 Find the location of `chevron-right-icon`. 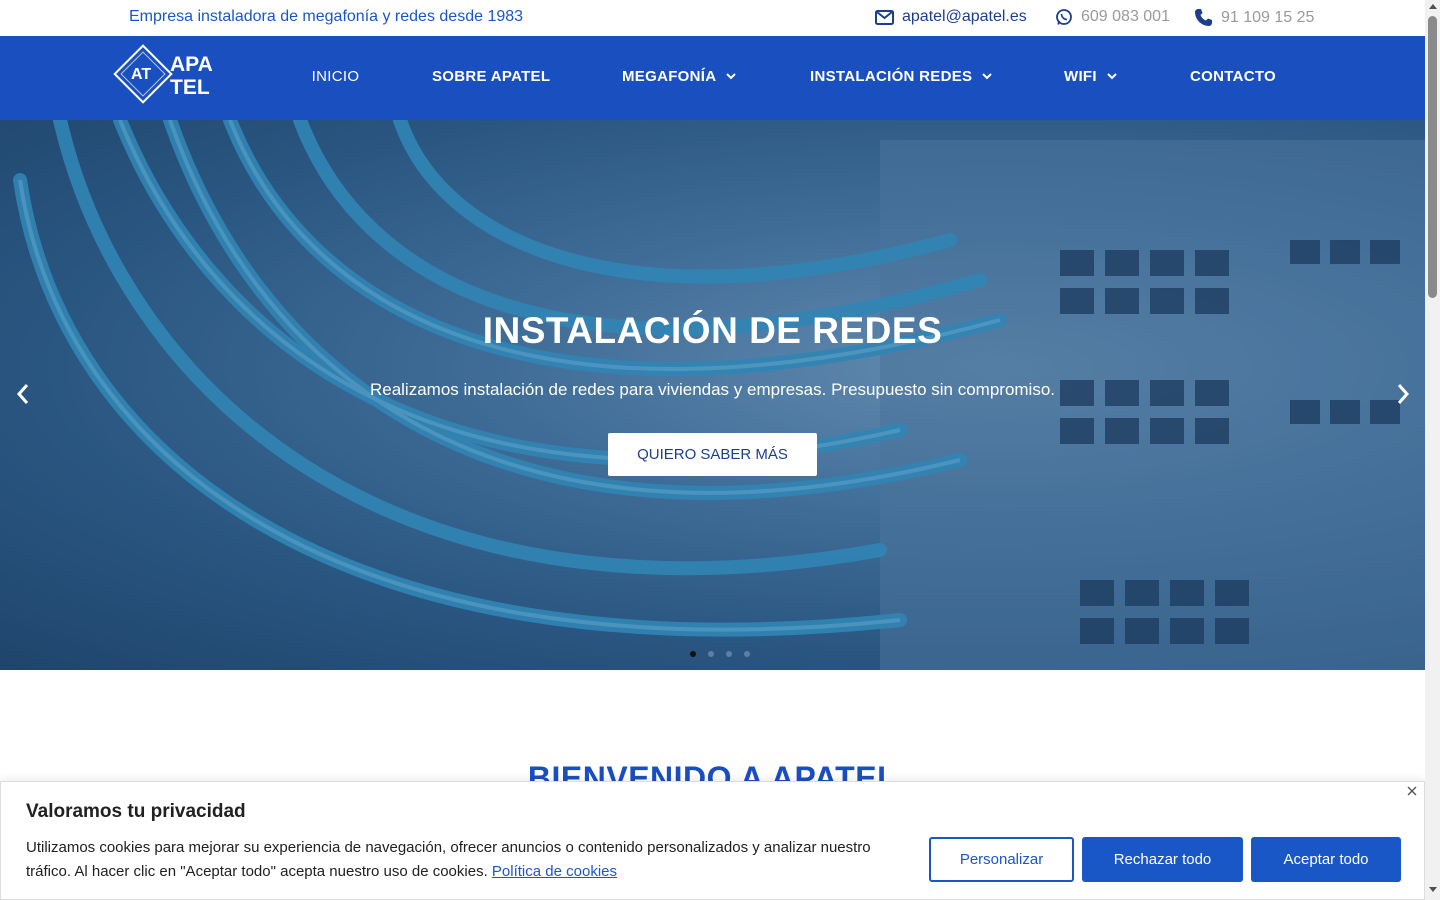

chevron-right-icon is located at coordinates (1402, 394).